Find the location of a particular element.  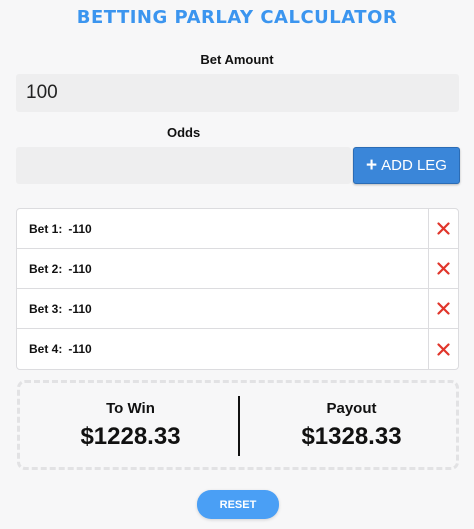

odds-input is located at coordinates (183, 165).